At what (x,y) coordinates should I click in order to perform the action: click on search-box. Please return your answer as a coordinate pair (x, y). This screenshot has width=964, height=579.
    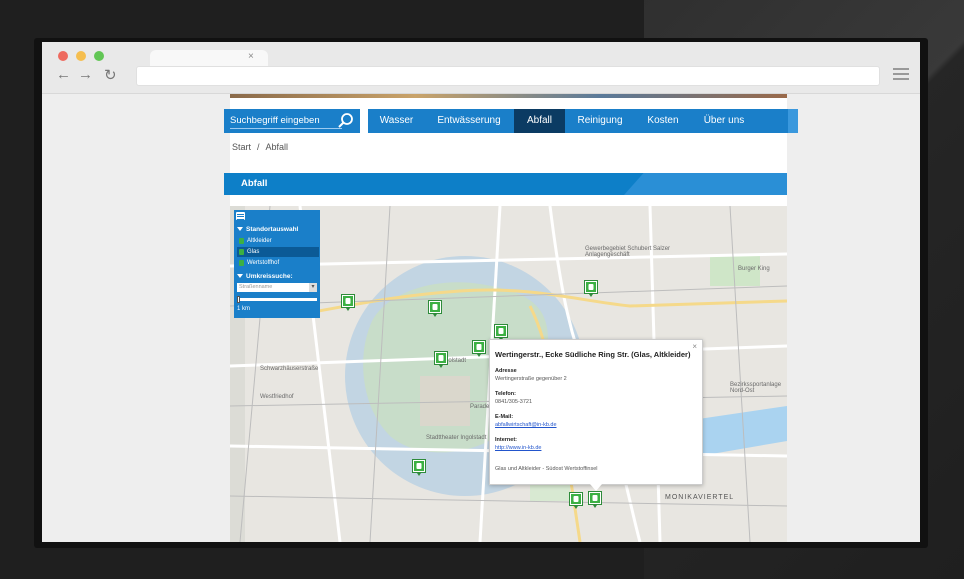
    Looking at the image, I should click on (292, 121).